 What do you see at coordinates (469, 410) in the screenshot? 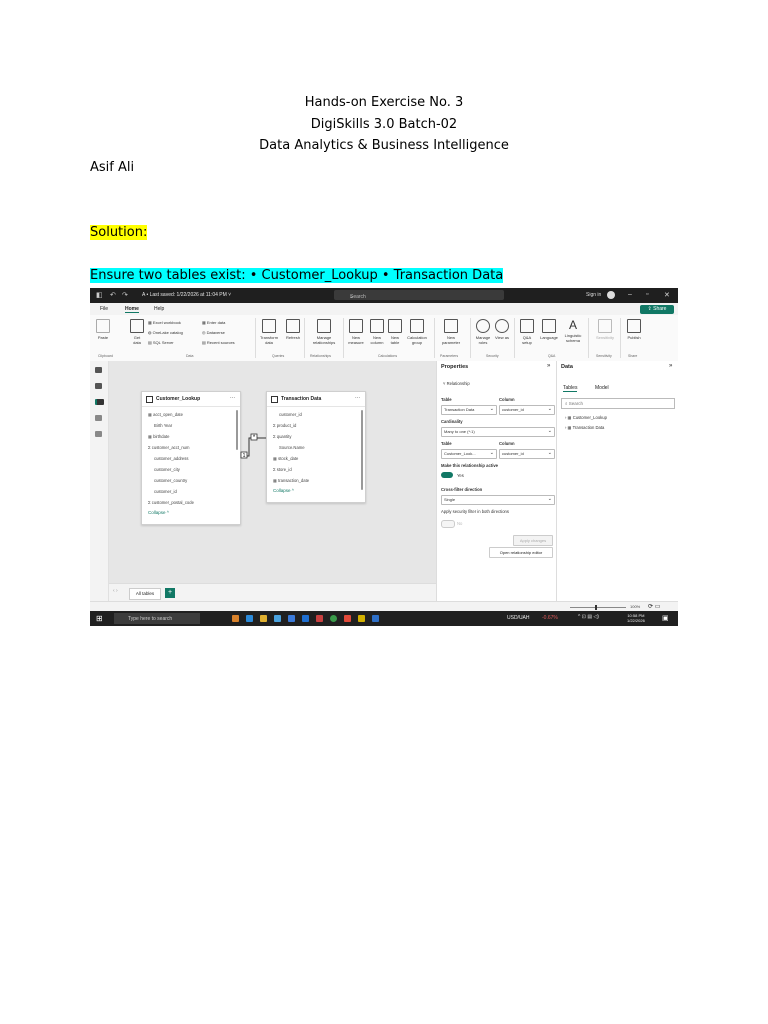
I see `table1-select: Transaction Data` at bounding box center [469, 410].